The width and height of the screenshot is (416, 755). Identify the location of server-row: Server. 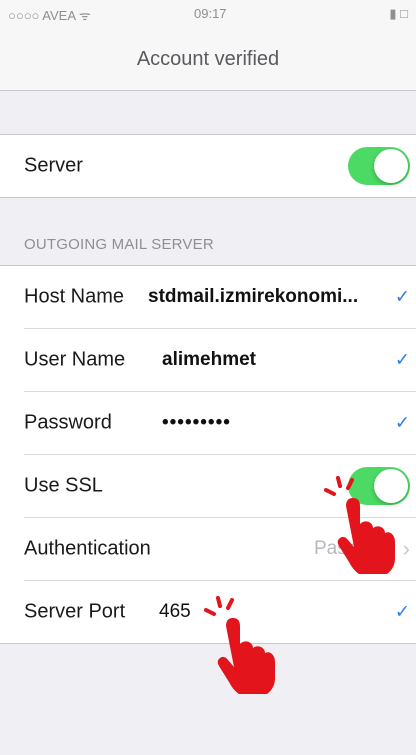
(220, 166).